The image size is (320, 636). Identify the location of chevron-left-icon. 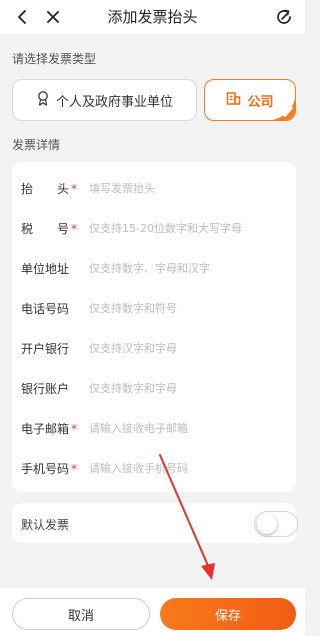
(22, 17).